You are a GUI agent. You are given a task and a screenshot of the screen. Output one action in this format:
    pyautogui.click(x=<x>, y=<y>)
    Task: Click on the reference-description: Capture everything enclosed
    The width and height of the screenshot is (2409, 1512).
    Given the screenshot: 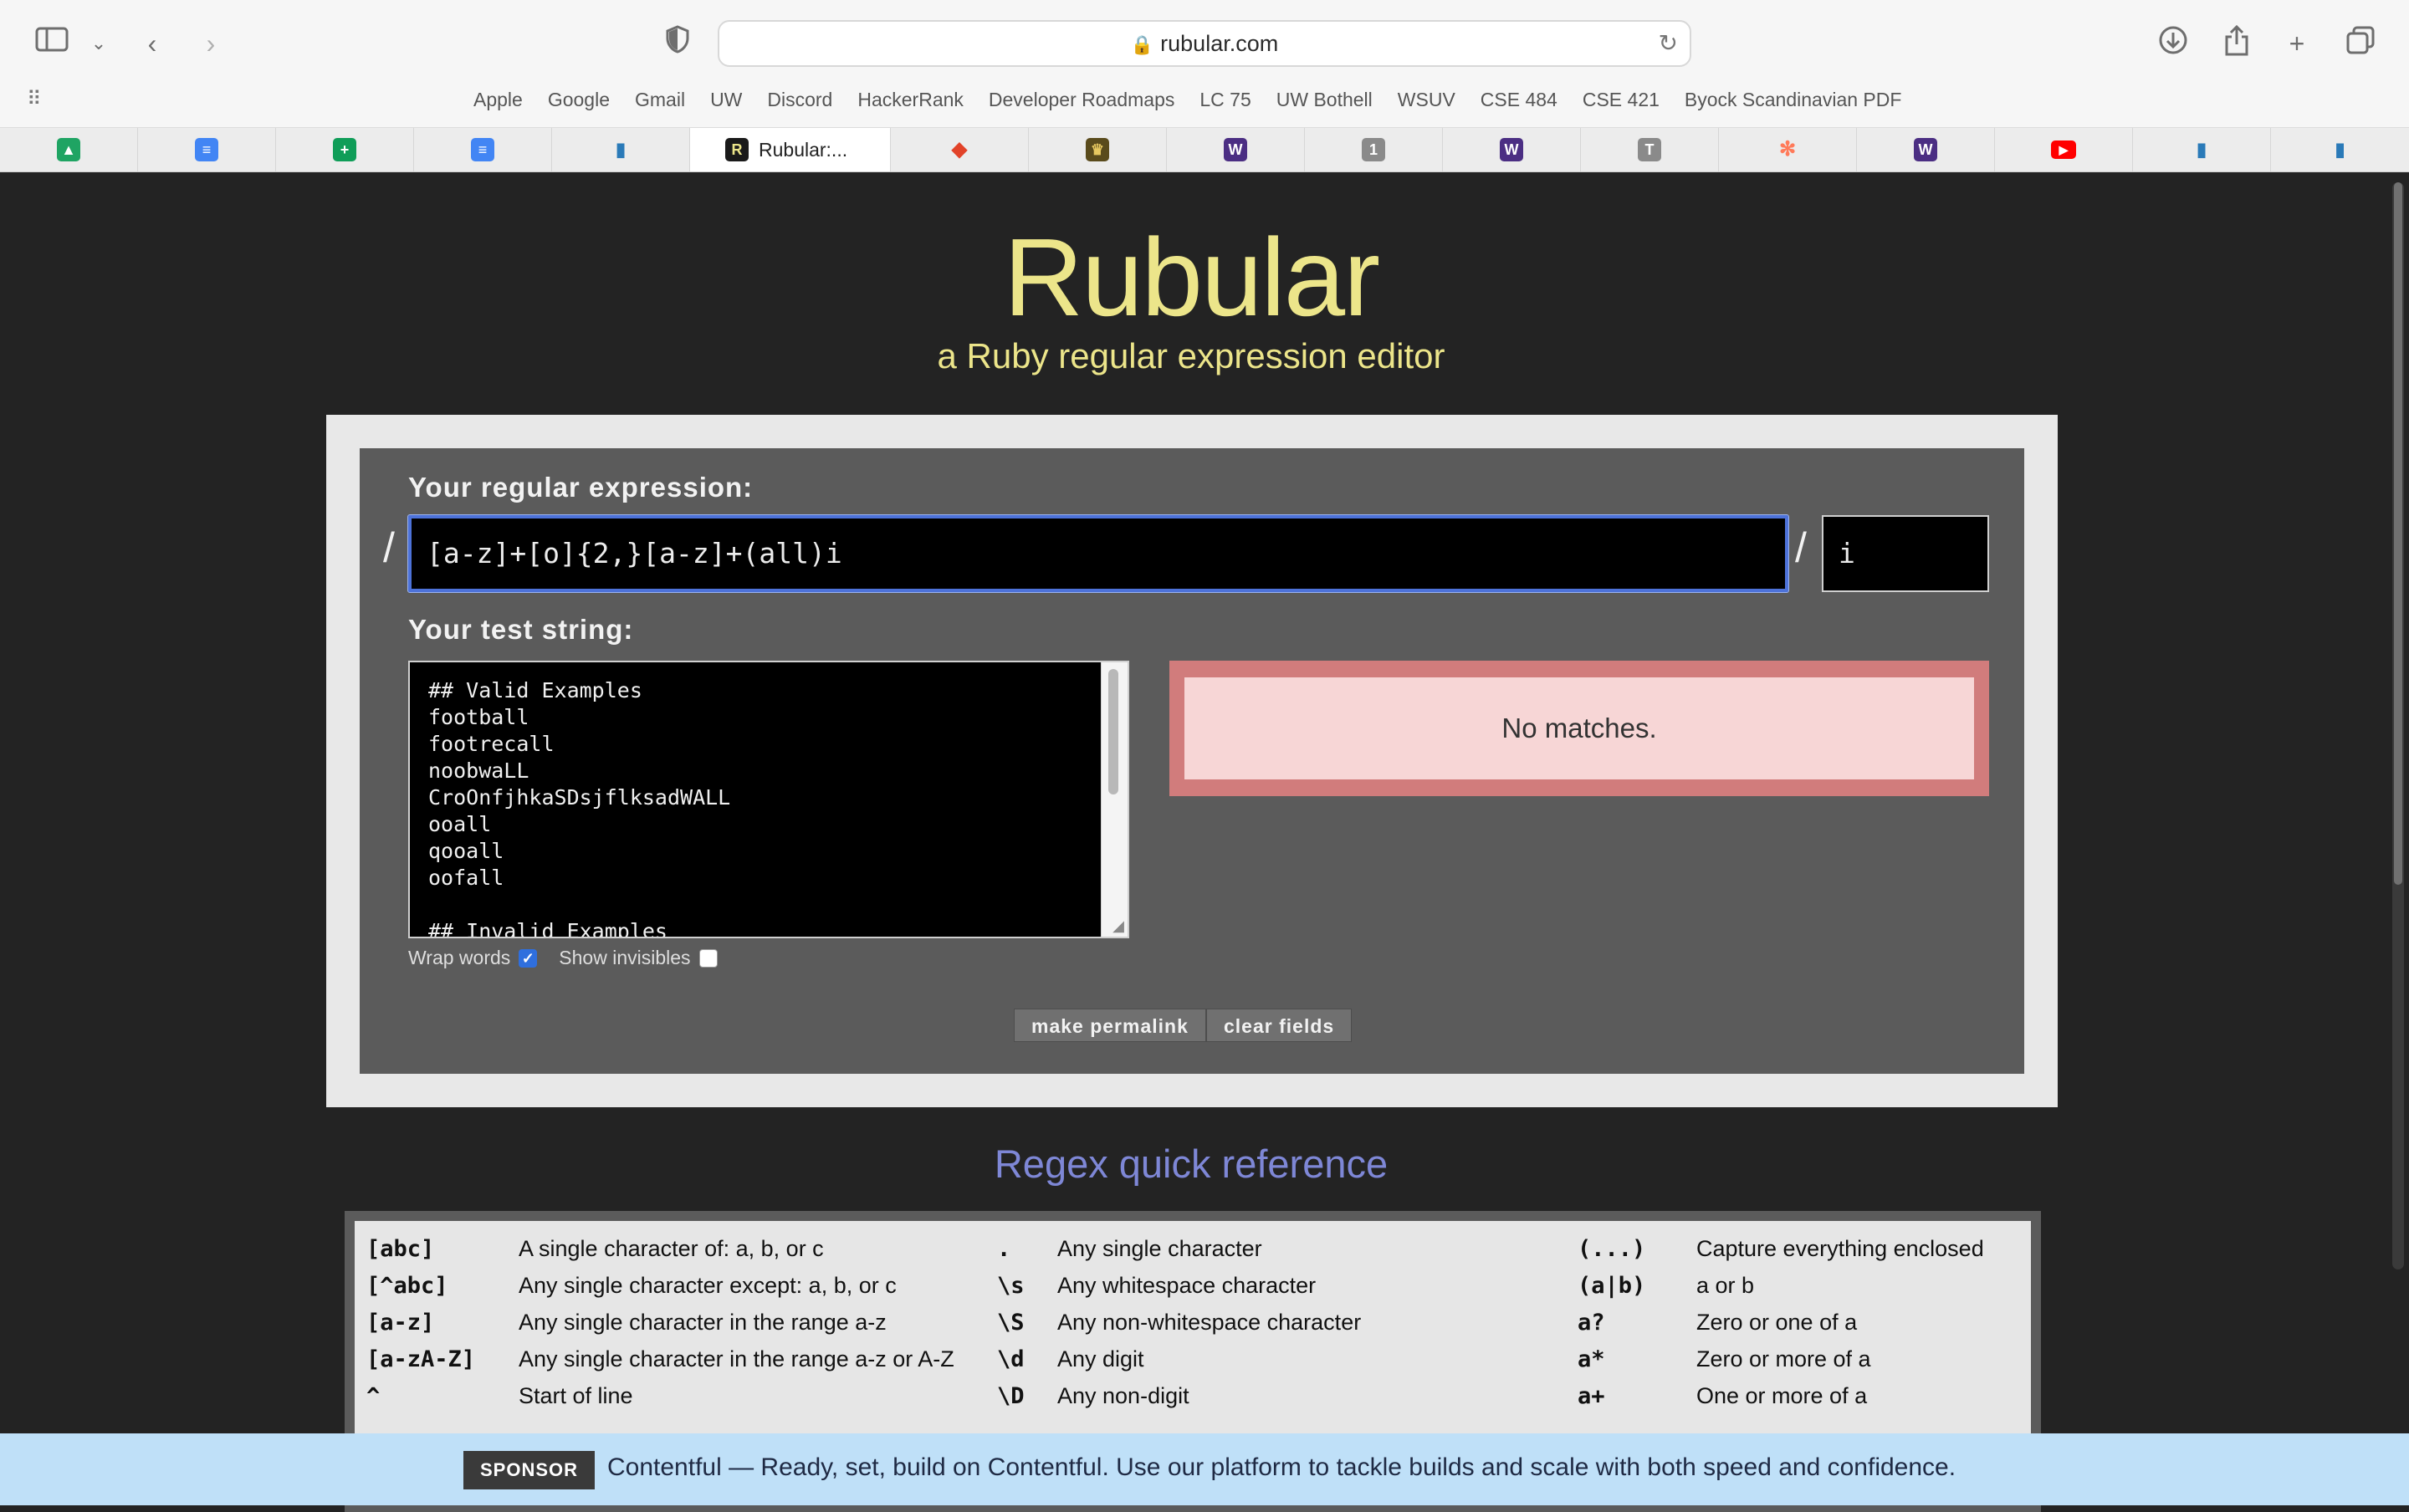 What is the action you would take?
    pyautogui.click(x=1840, y=1248)
    